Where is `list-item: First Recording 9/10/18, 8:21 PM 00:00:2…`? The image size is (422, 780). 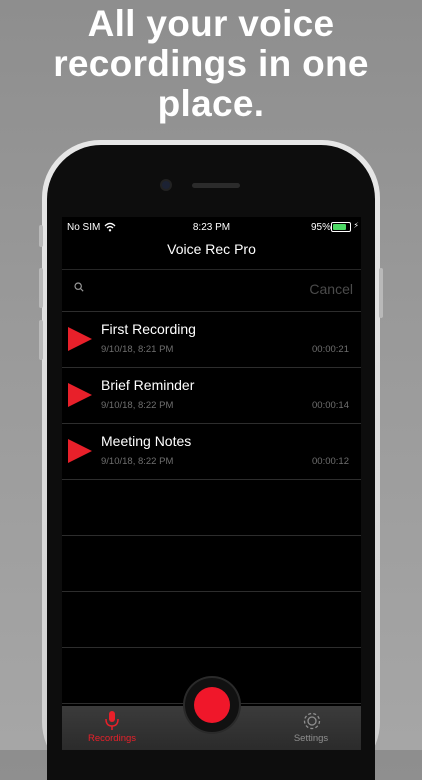
list-item: First Recording 9/10/18, 8:21 PM 00:00:2… is located at coordinates (211, 339).